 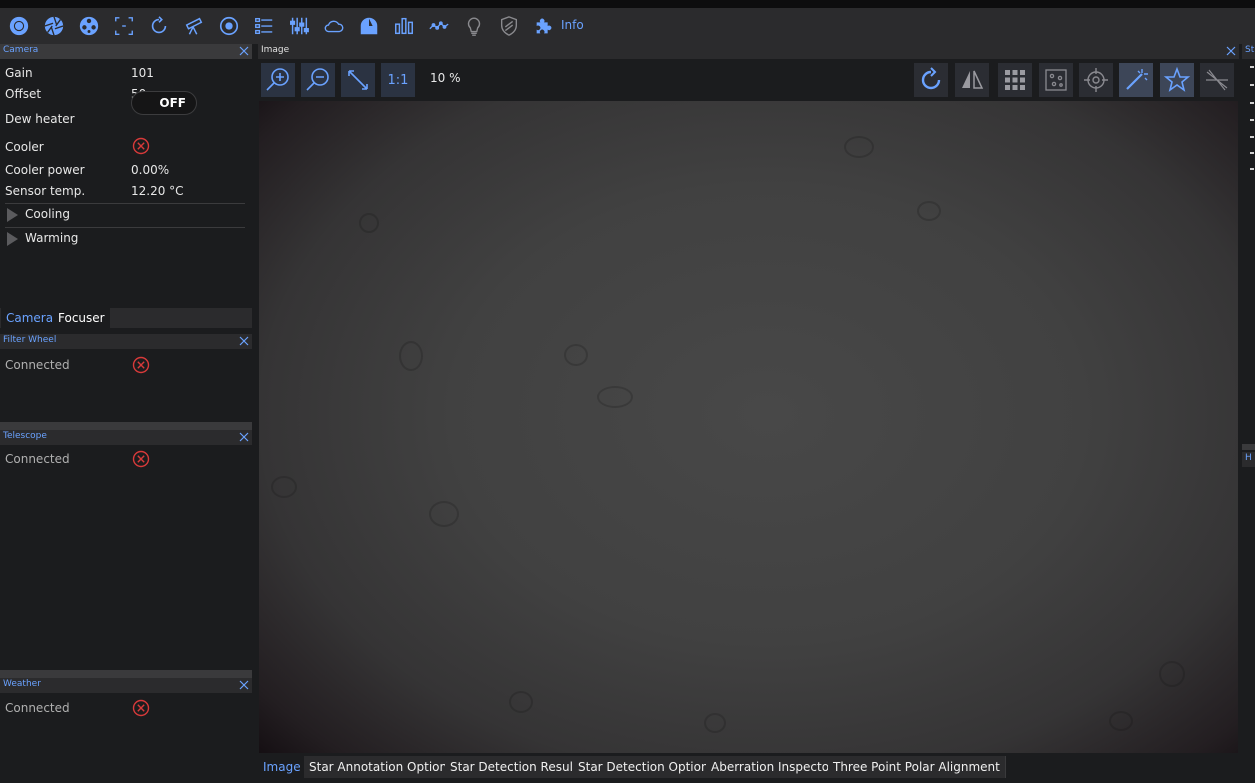 What do you see at coordinates (19, 73) in the screenshot?
I see `gain-label: Gain` at bounding box center [19, 73].